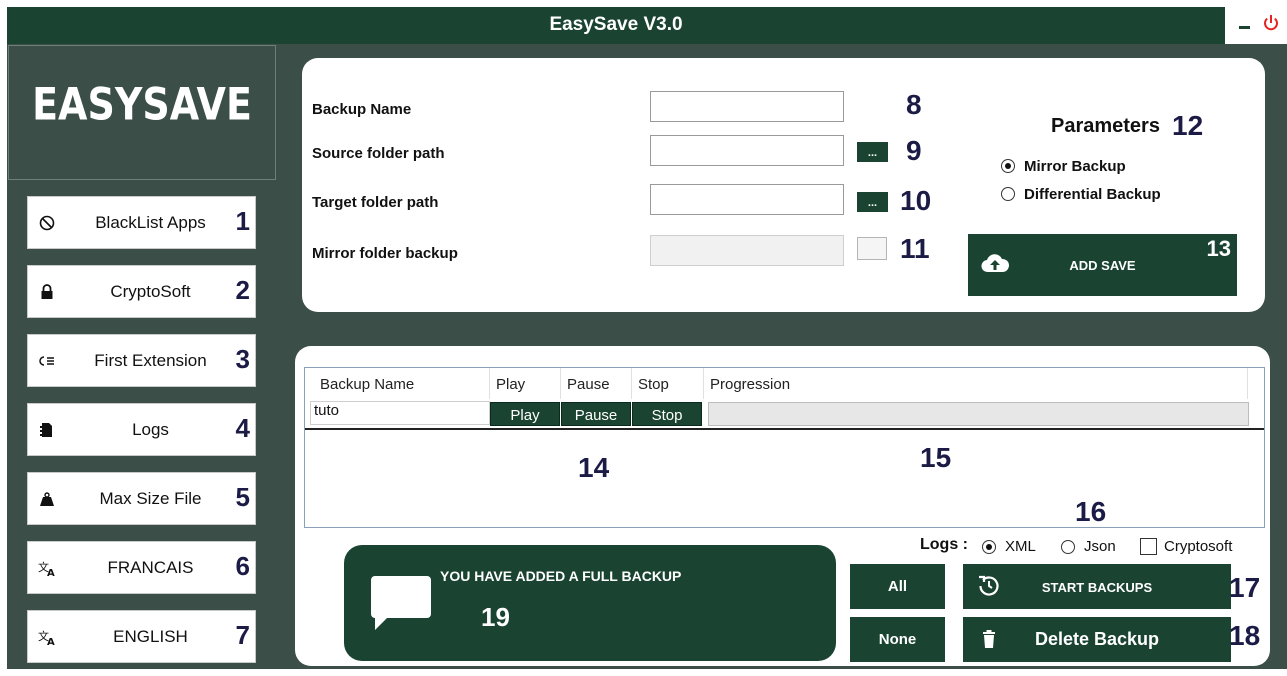  What do you see at coordinates (401, 603) in the screenshot?
I see `message-icon` at bounding box center [401, 603].